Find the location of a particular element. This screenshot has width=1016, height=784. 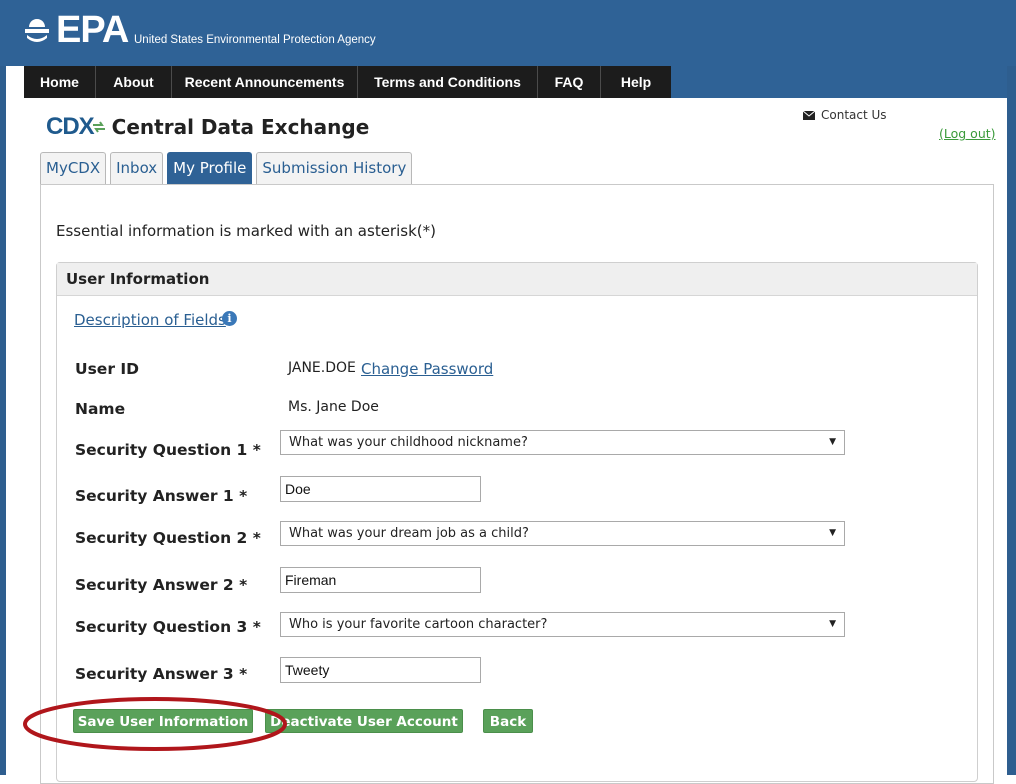

security-question-2-select: What was your dream job as a child? ▼ is located at coordinates (562, 533).